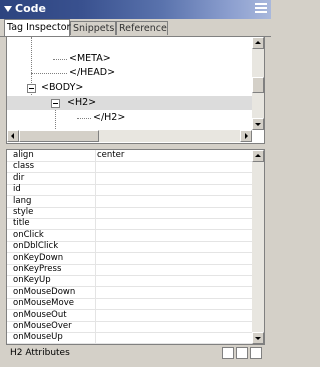 This screenshot has height=367, width=320. Describe the element at coordinates (28, 234) in the screenshot. I see `attribute-name: onClick` at that location.